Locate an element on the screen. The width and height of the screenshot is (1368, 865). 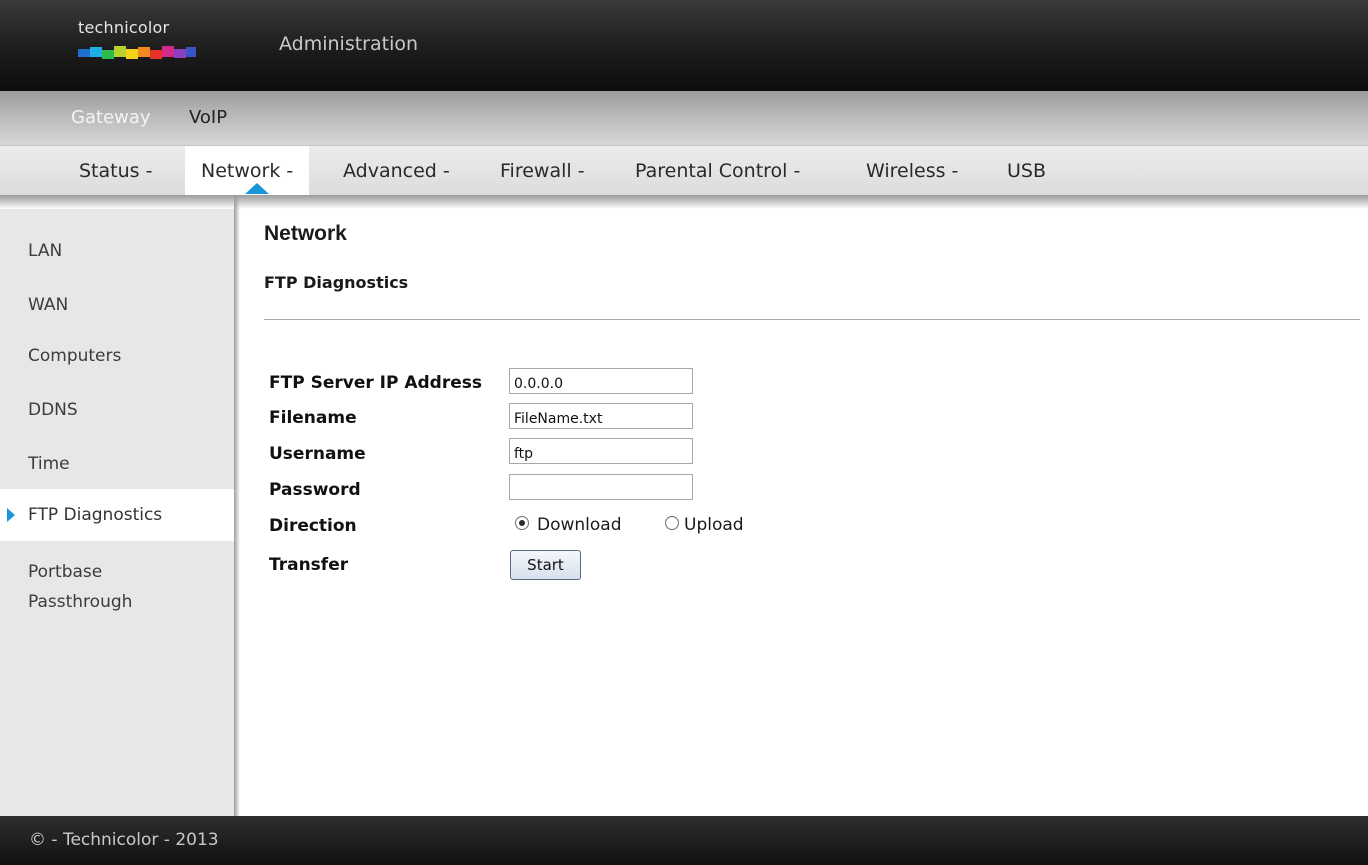
active-tab-caret-icon is located at coordinates (257, 188).